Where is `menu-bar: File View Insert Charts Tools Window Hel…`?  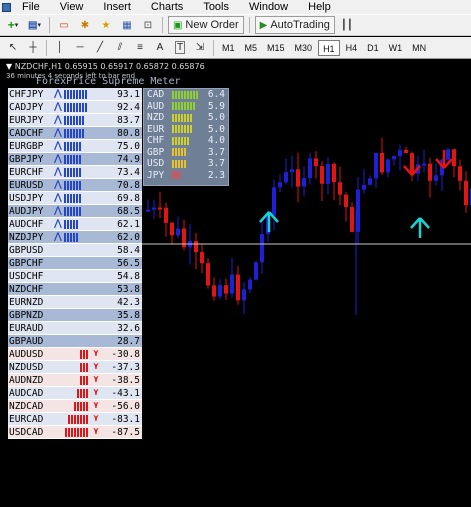 menu-bar: File View Insert Charts Tools Window Hel… is located at coordinates (235, 7).